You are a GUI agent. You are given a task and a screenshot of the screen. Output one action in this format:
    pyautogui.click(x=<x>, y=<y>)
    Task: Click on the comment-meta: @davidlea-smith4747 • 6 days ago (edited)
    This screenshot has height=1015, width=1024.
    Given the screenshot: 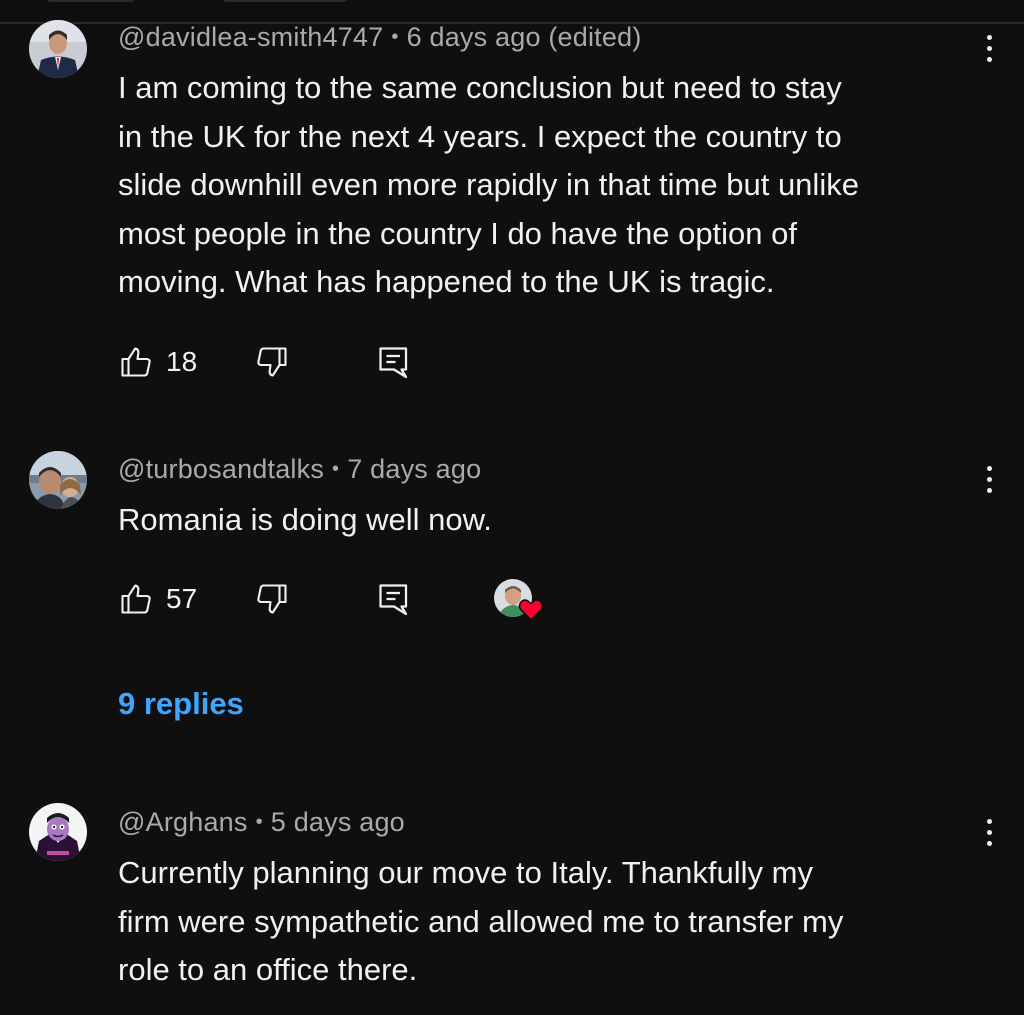 What is the action you would take?
    pyautogui.click(x=380, y=37)
    